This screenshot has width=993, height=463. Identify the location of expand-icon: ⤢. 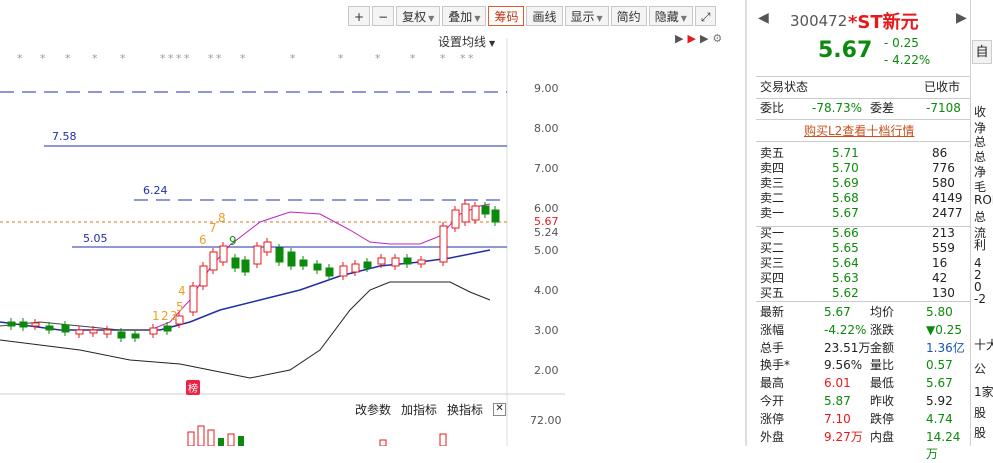
(705, 16).